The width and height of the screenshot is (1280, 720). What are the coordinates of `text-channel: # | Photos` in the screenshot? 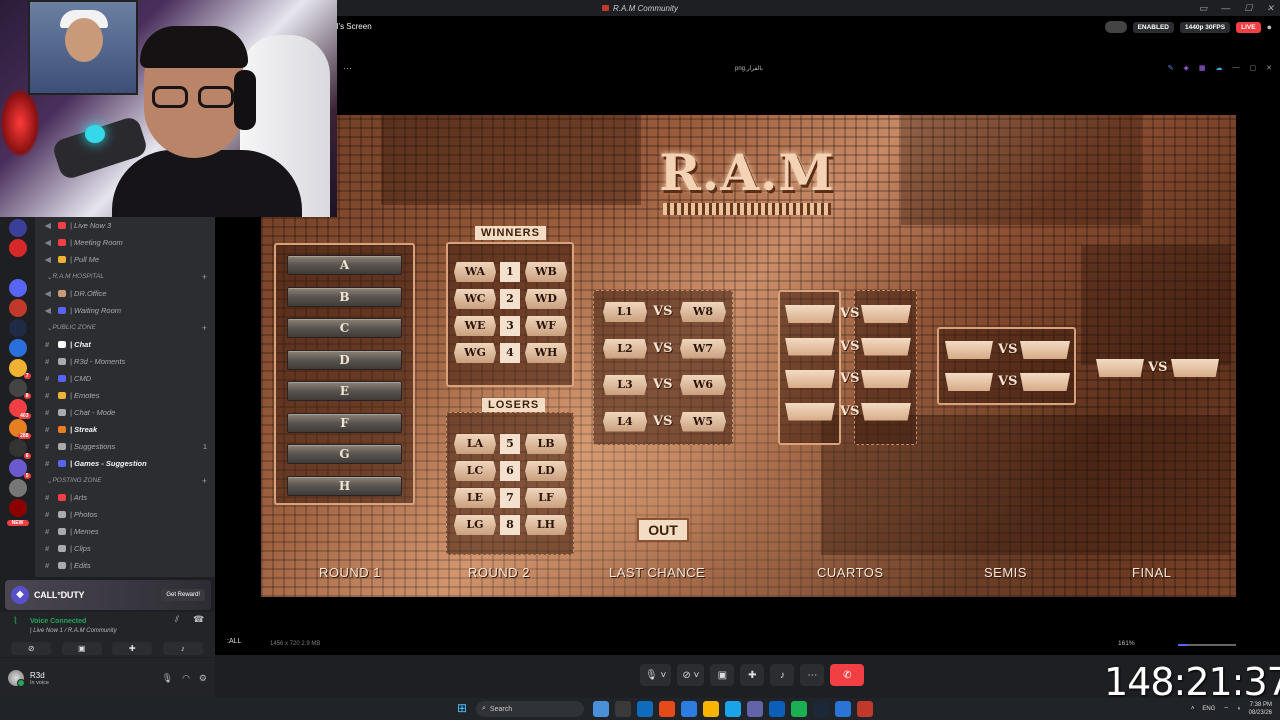 It's located at (125, 514).